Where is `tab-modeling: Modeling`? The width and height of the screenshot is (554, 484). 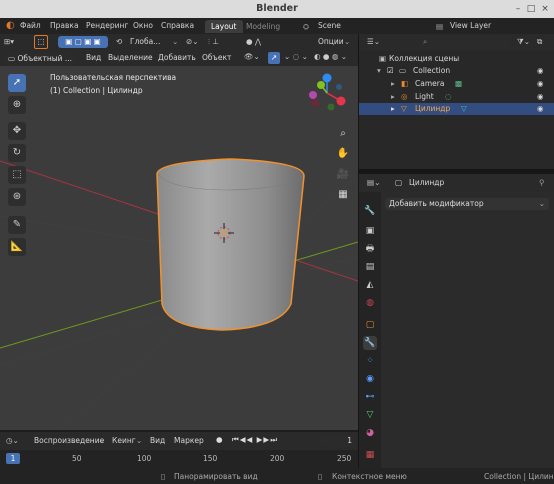 tab-modeling: Modeling is located at coordinates (263, 26).